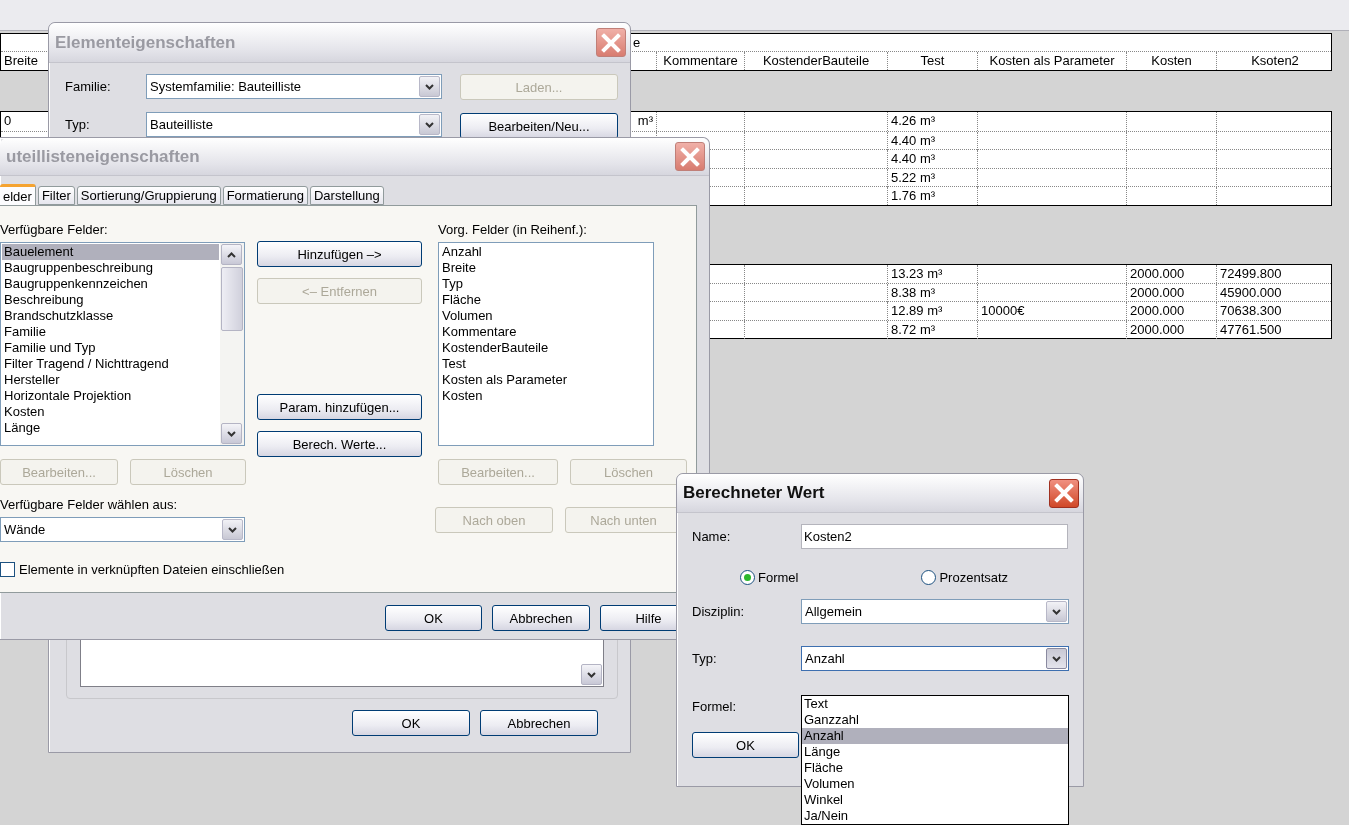  I want to click on name-field: Kosten2, so click(934, 536).